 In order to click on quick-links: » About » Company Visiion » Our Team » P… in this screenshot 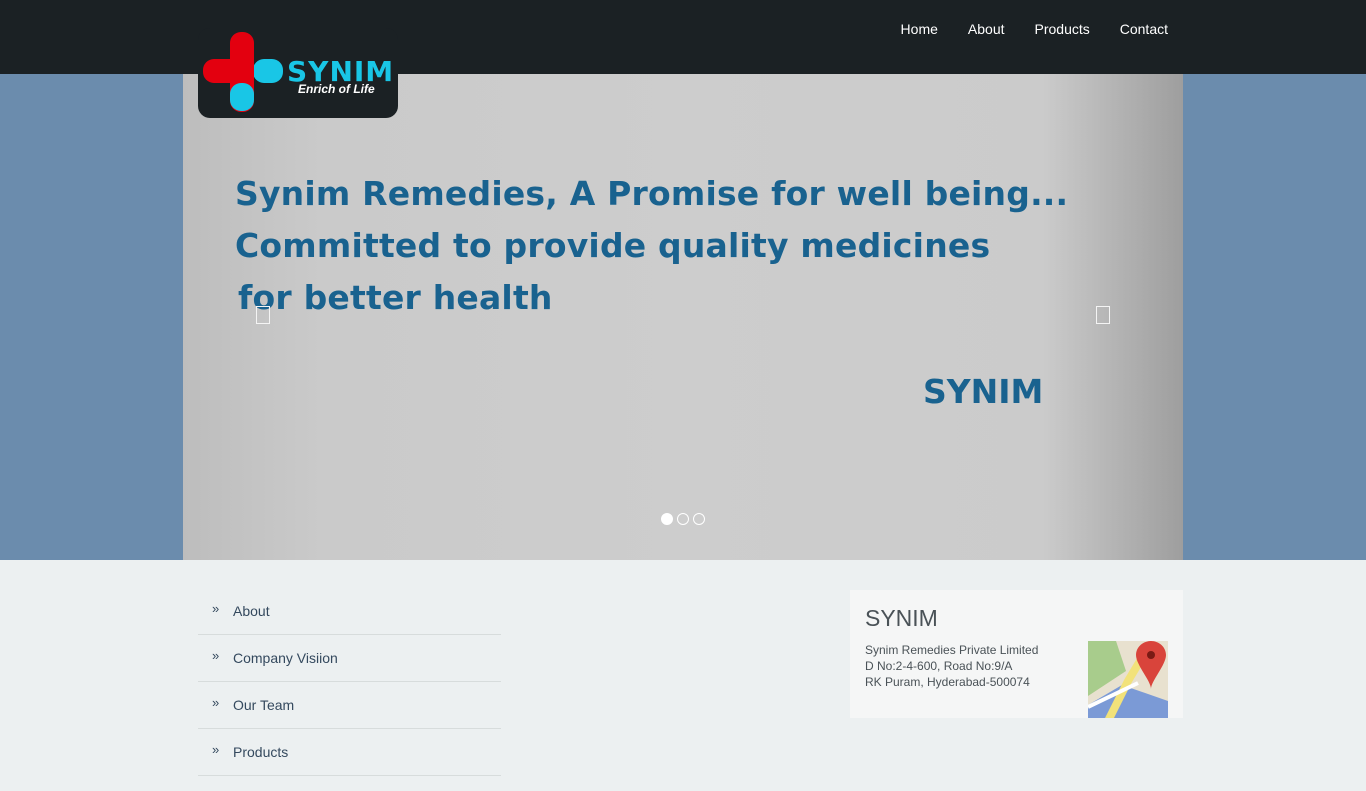, I will do `click(349, 682)`.